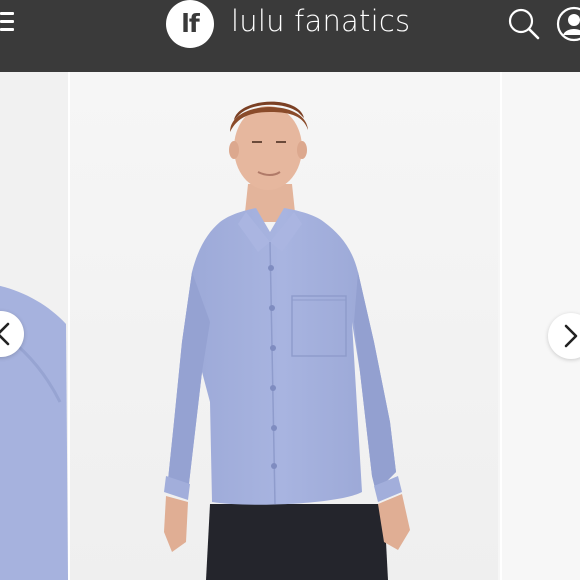 The image size is (580, 580). I want to click on profile-icon, so click(568, 24).